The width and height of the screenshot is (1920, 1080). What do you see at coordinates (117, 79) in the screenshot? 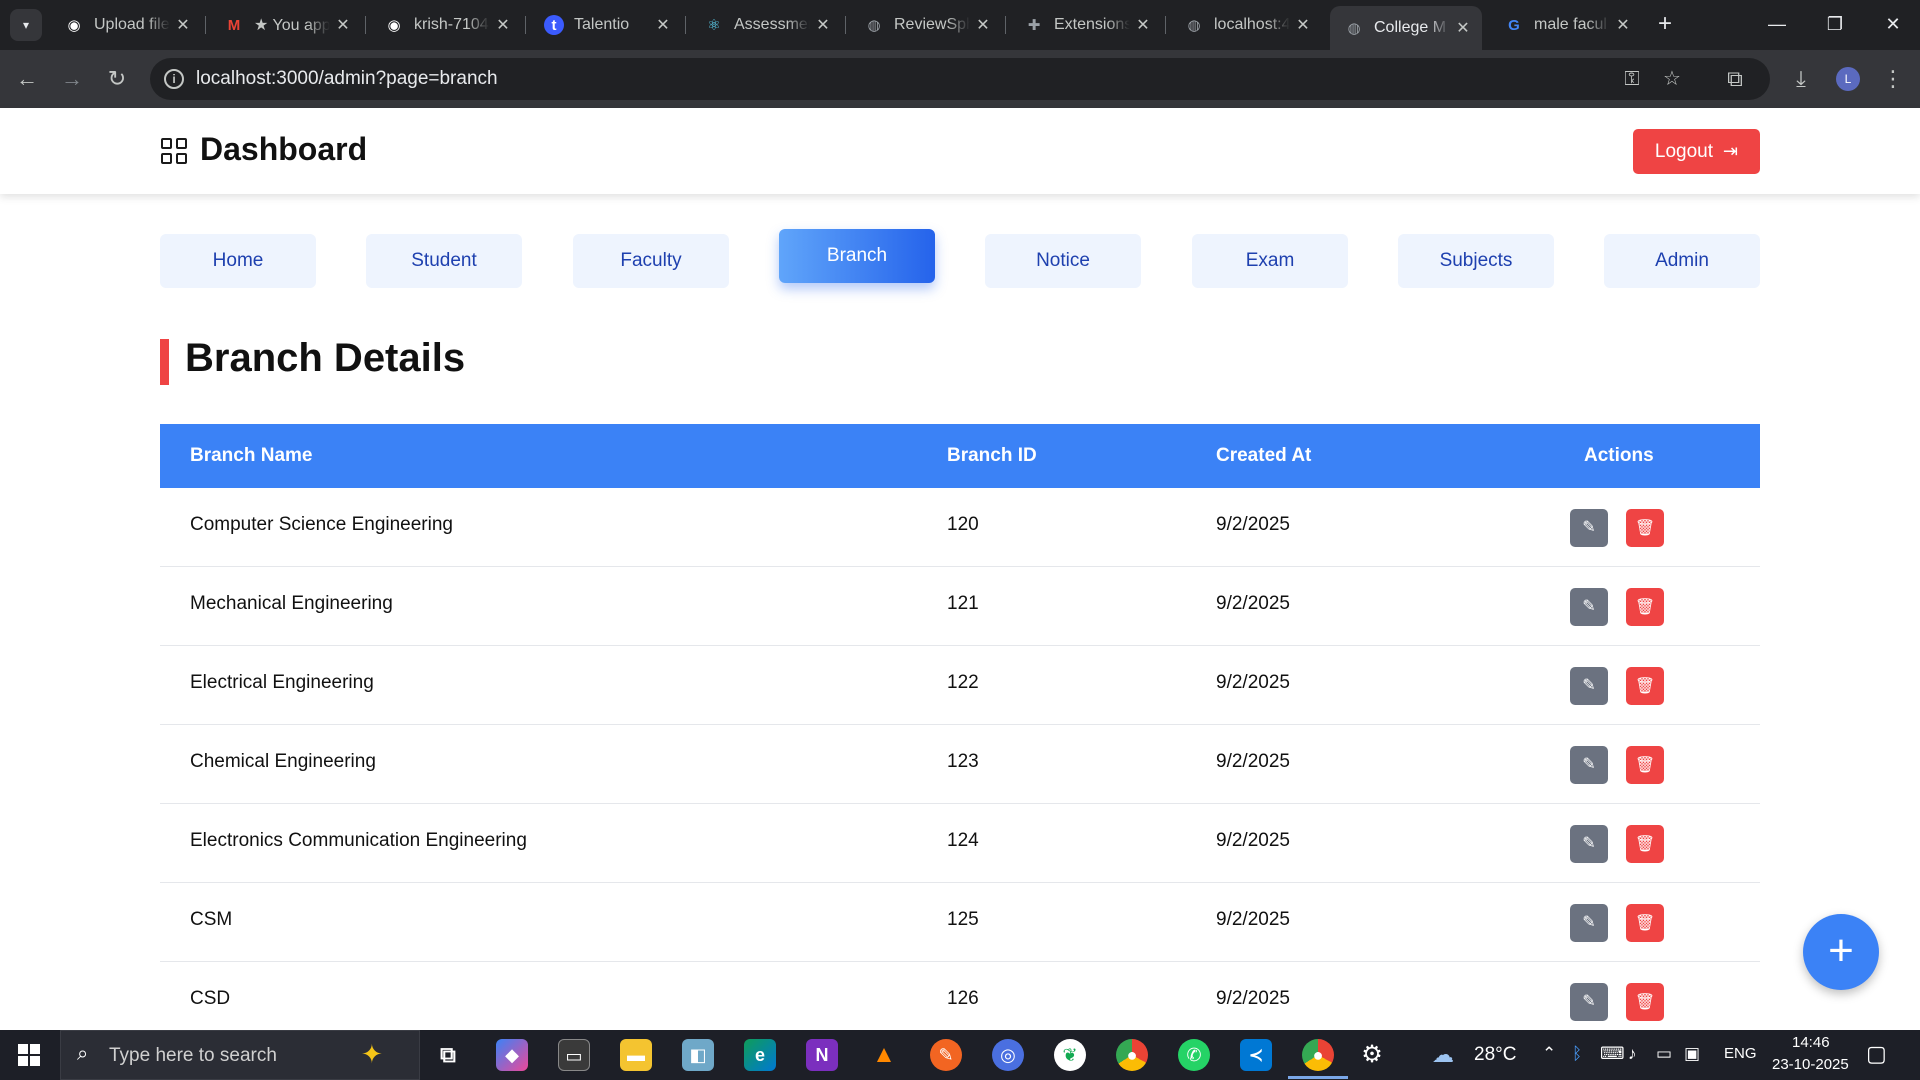
I see `reload-button: ↻` at bounding box center [117, 79].